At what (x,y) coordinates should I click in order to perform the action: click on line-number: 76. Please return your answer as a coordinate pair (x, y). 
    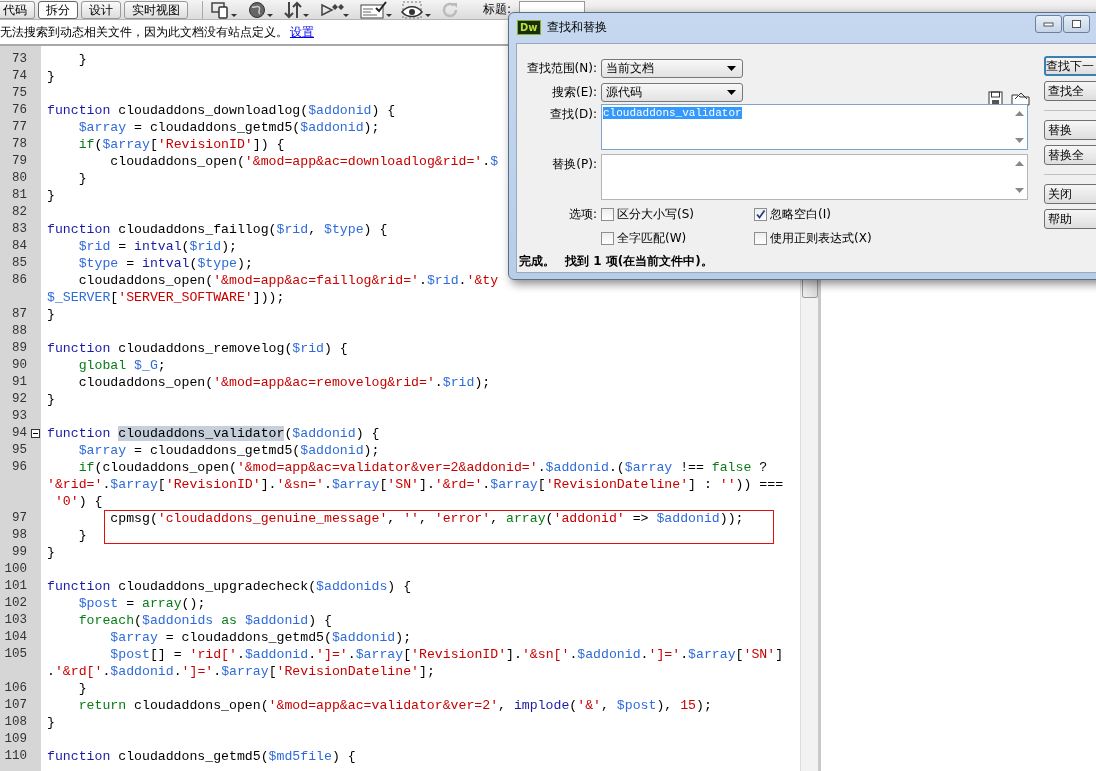
    Looking at the image, I should click on (19, 110).